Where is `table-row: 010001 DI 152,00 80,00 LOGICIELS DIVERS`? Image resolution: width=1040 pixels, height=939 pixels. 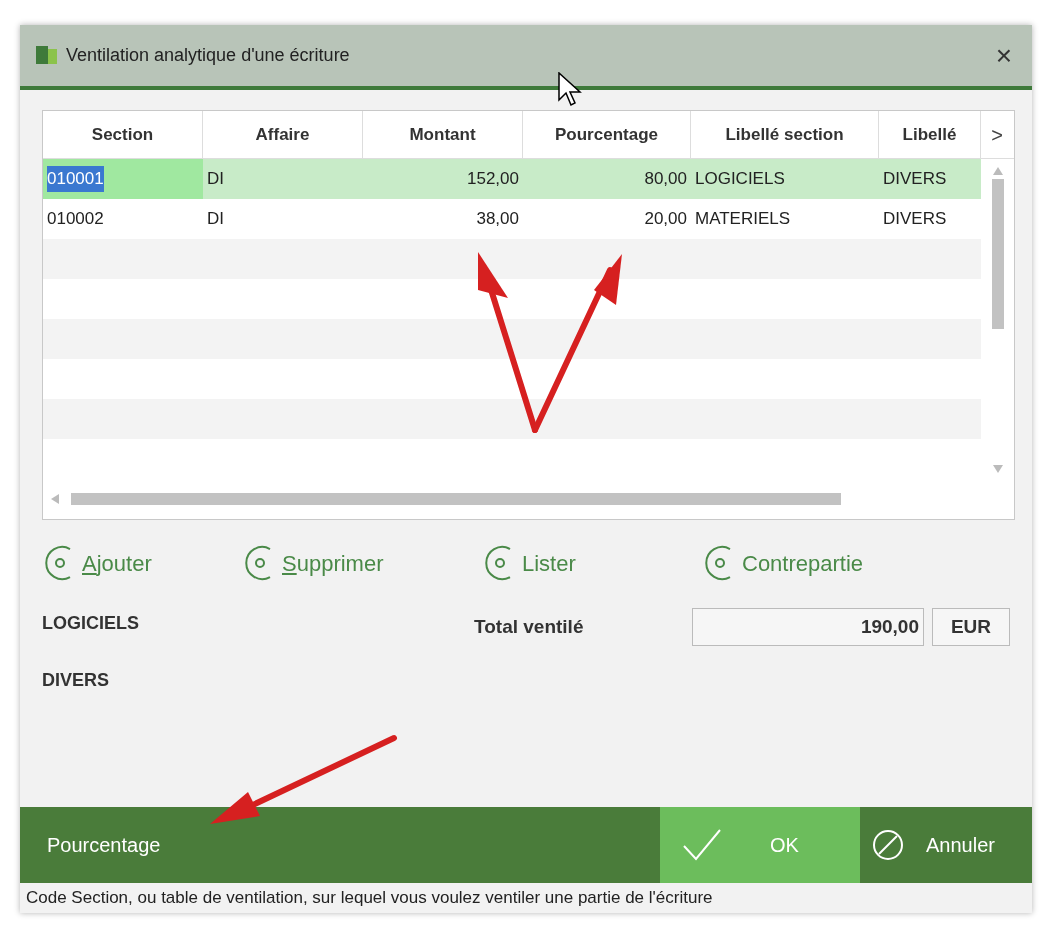 table-row: 010001 DI 152,00 80,00 LOGICIELS DIVERS is located at coordinates (512, 179).